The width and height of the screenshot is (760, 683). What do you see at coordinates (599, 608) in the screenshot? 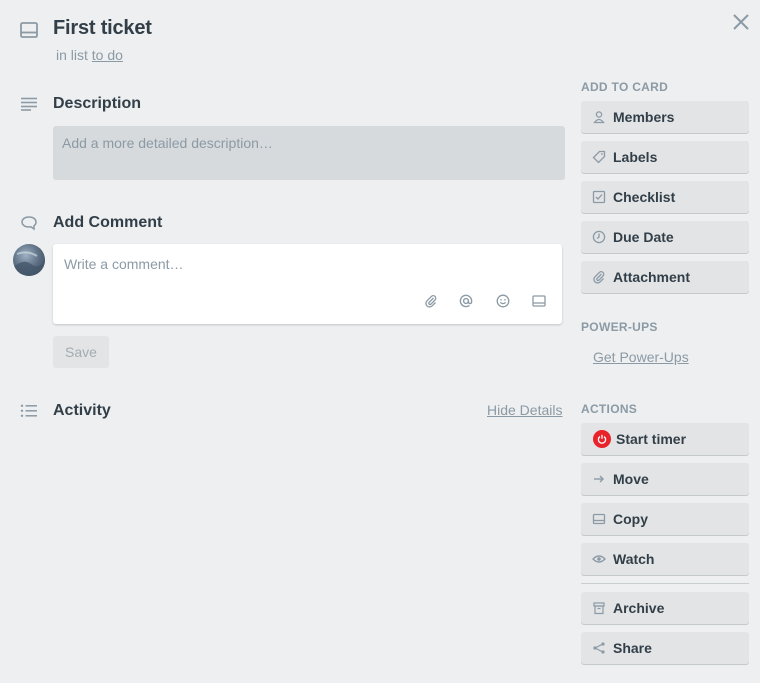
I see `archive-icon` at bounding box center [599, 608].